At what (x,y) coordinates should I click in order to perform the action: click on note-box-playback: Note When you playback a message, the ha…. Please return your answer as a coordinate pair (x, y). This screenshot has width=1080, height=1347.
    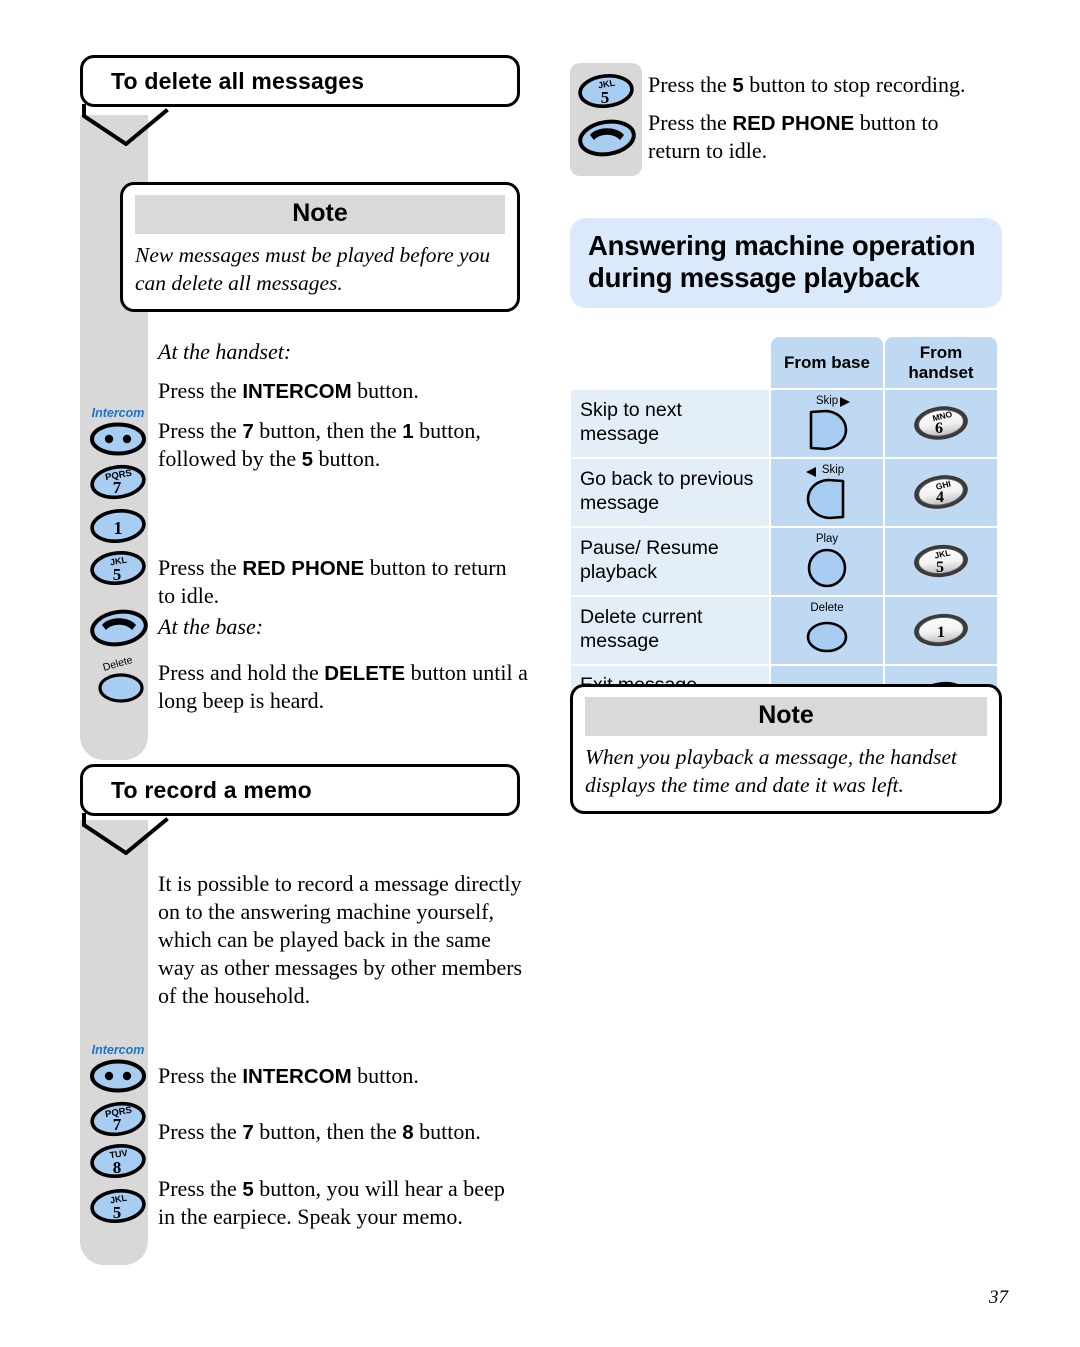
    Looking at the image, I should click on (786, 749).